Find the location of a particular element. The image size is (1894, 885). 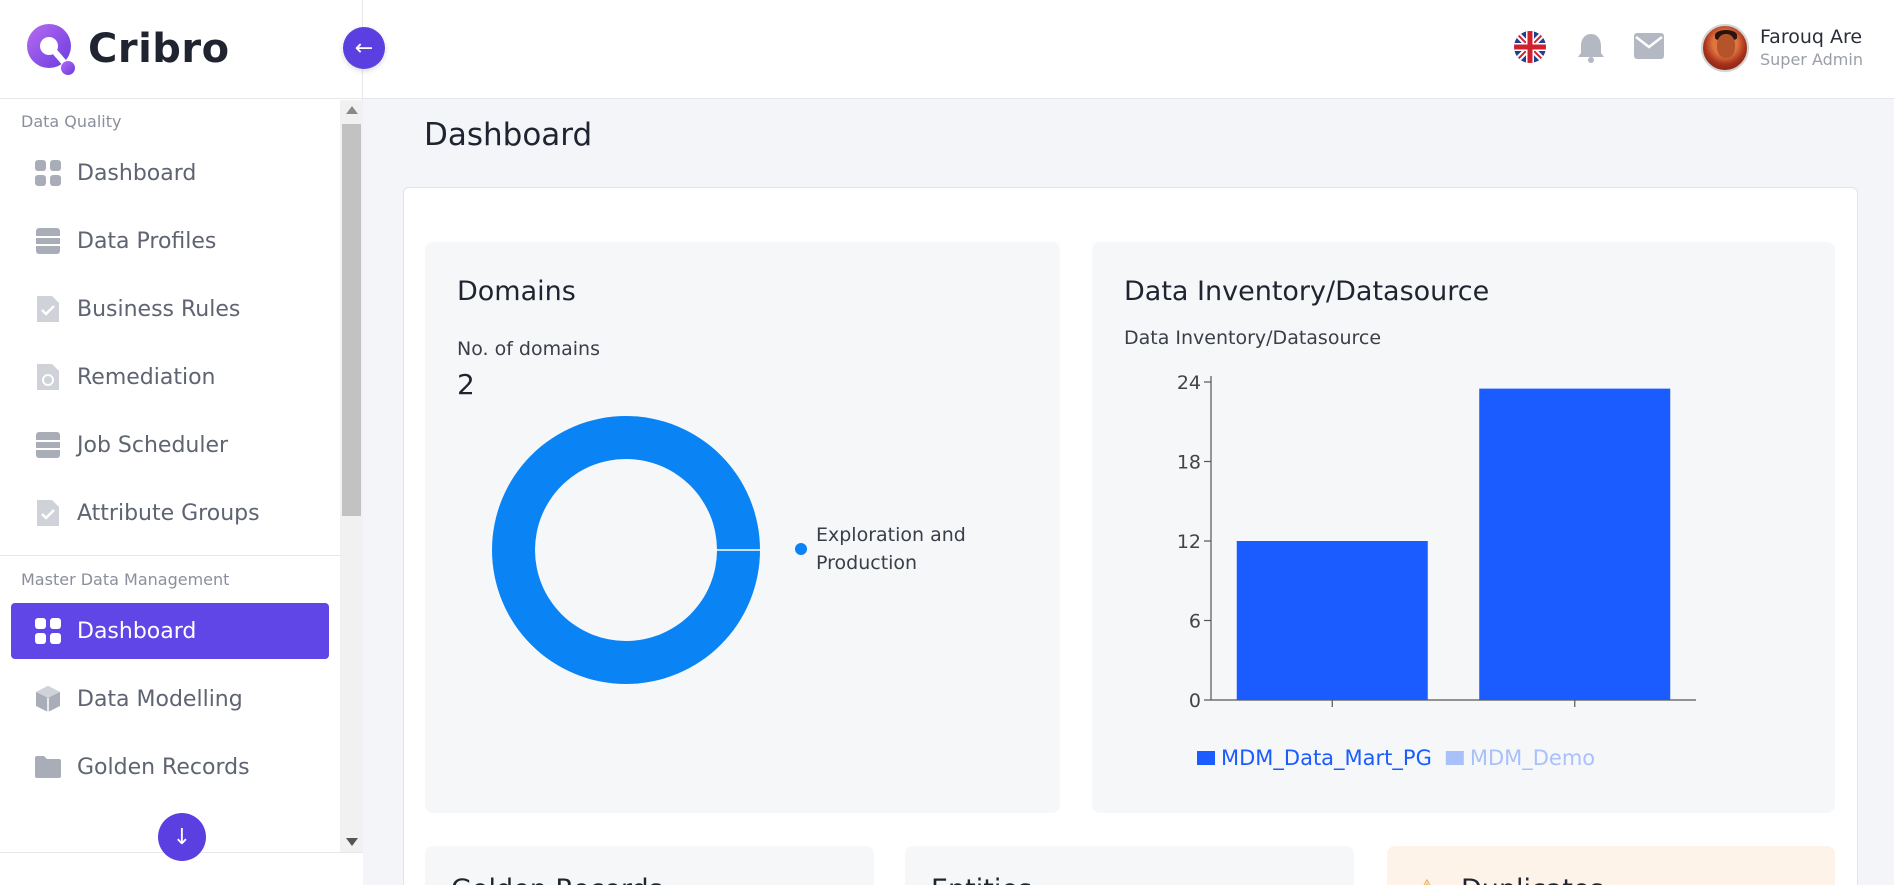

sidebar-item-business-rules: Business Rules is located at coordinates (170, 309).